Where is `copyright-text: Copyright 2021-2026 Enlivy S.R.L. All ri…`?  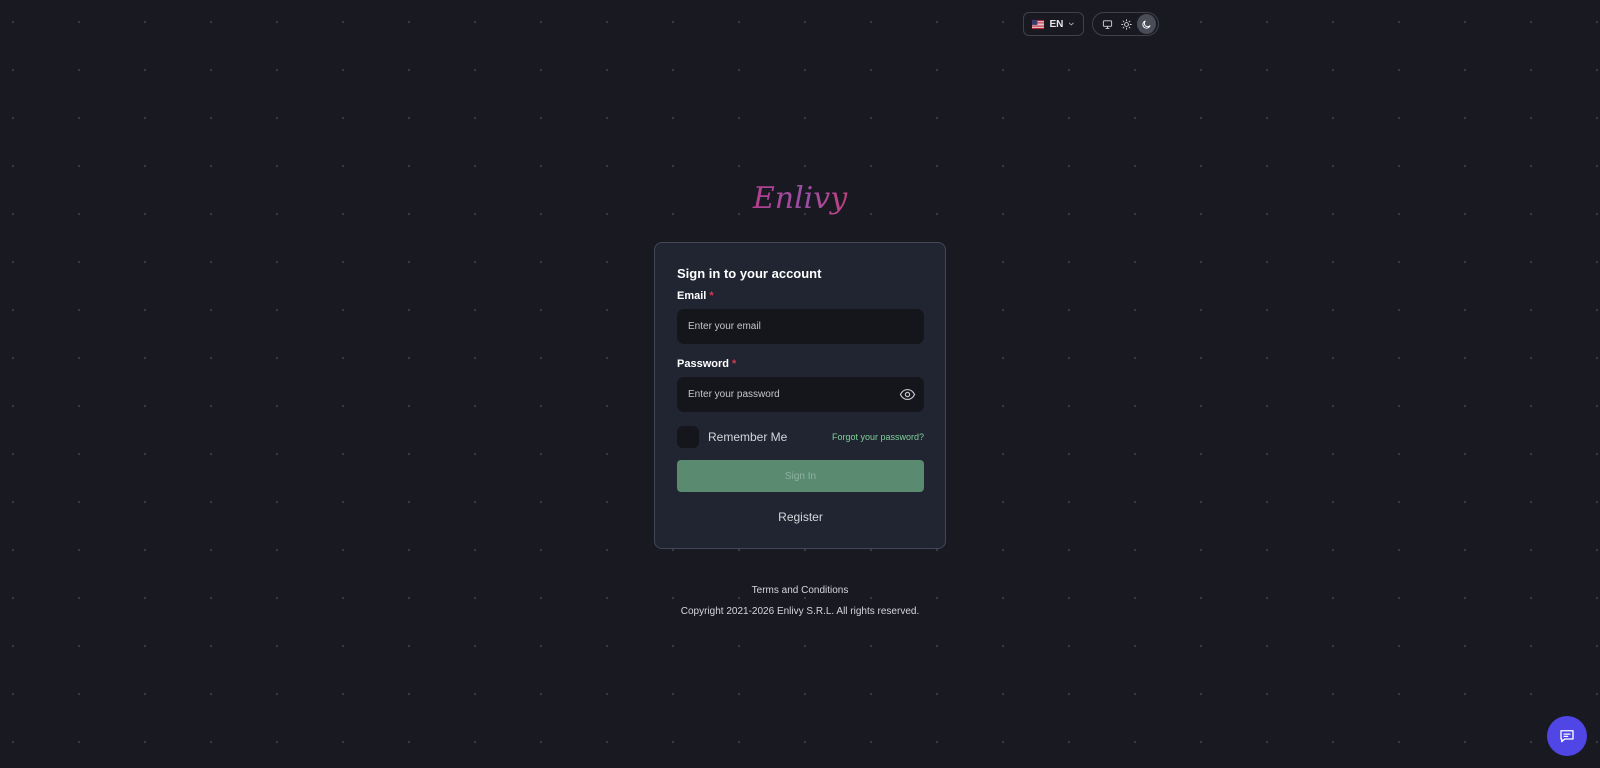 copyright-text: Copyright 2021-2026 Enlivy S.R.L. All ri… is located at coordinates (800, 611).